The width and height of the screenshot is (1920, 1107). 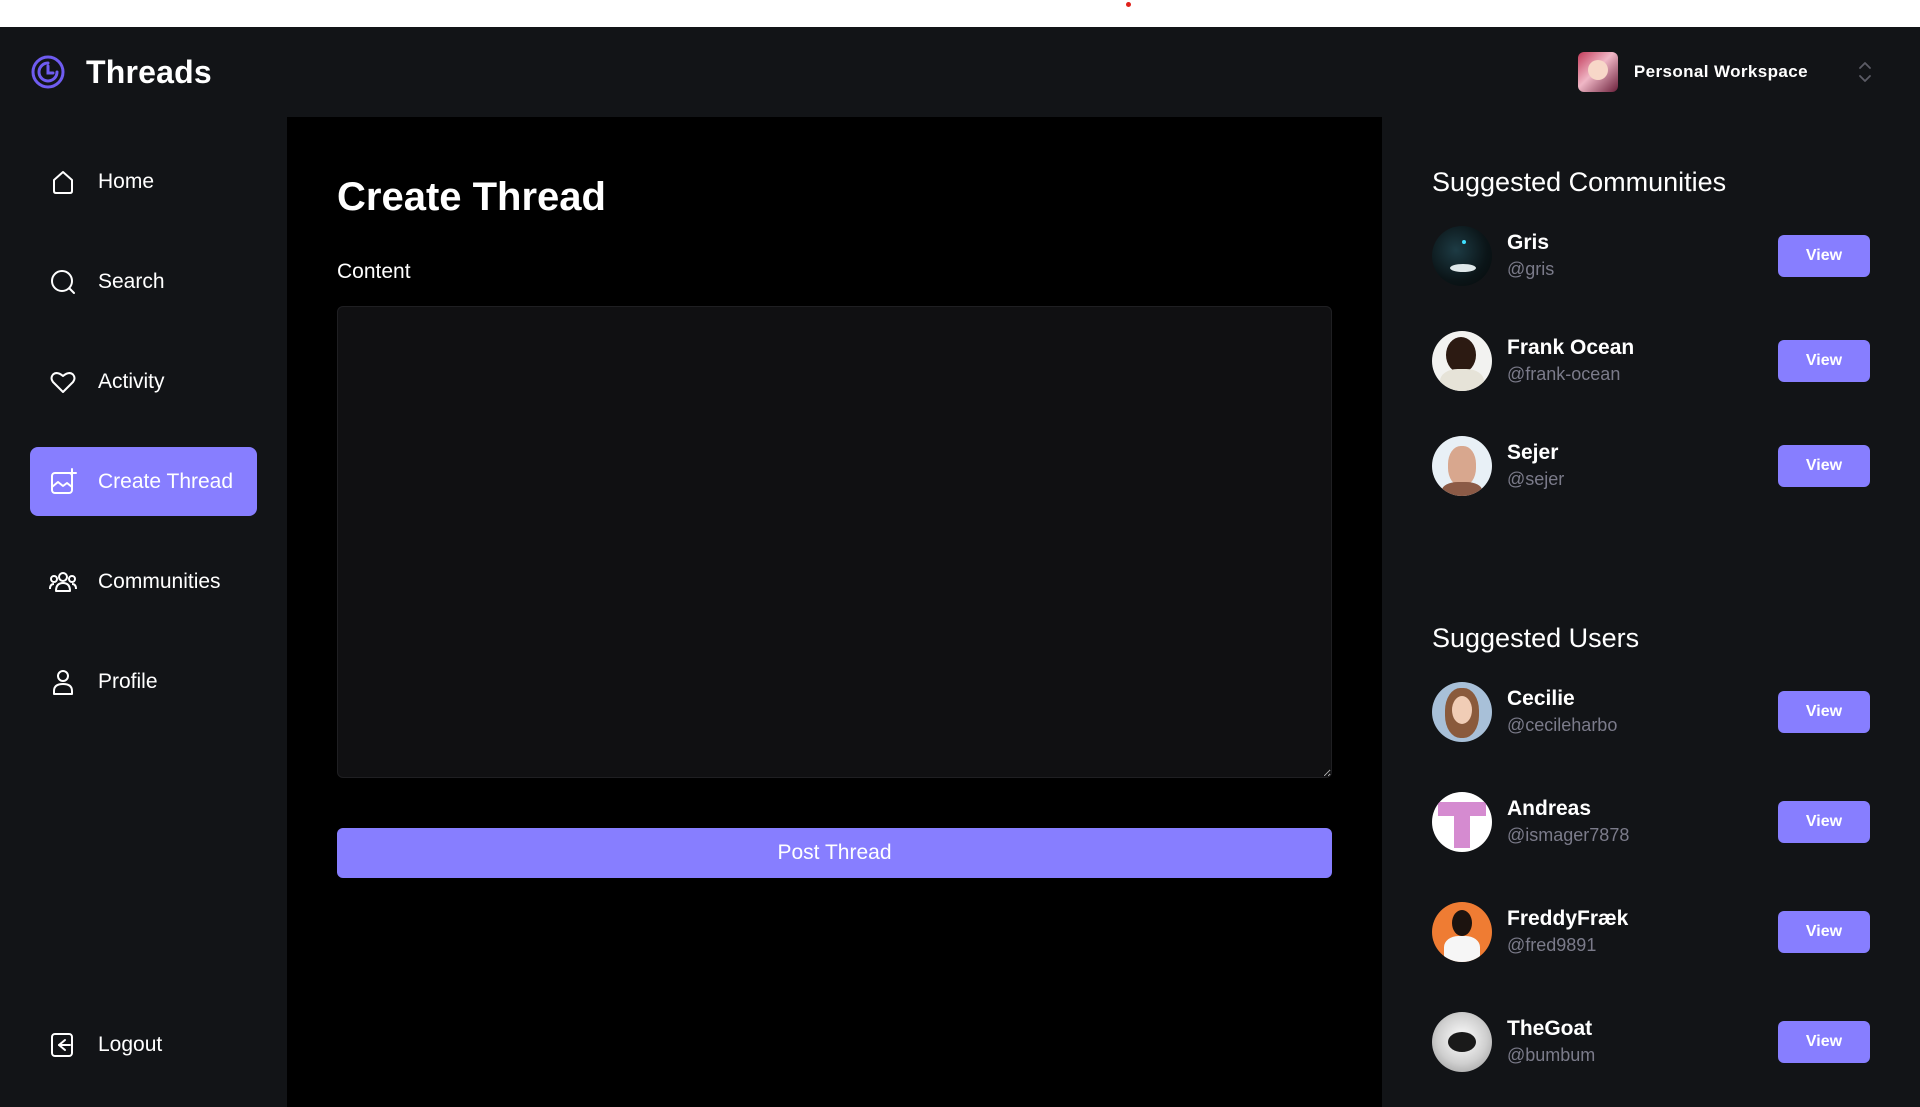 What do you see at coordinates (1651, 822) in the screenshot?
I see `user-item-andreas: Andreas @ismager7878 View` at bounding box center [1651, 822].